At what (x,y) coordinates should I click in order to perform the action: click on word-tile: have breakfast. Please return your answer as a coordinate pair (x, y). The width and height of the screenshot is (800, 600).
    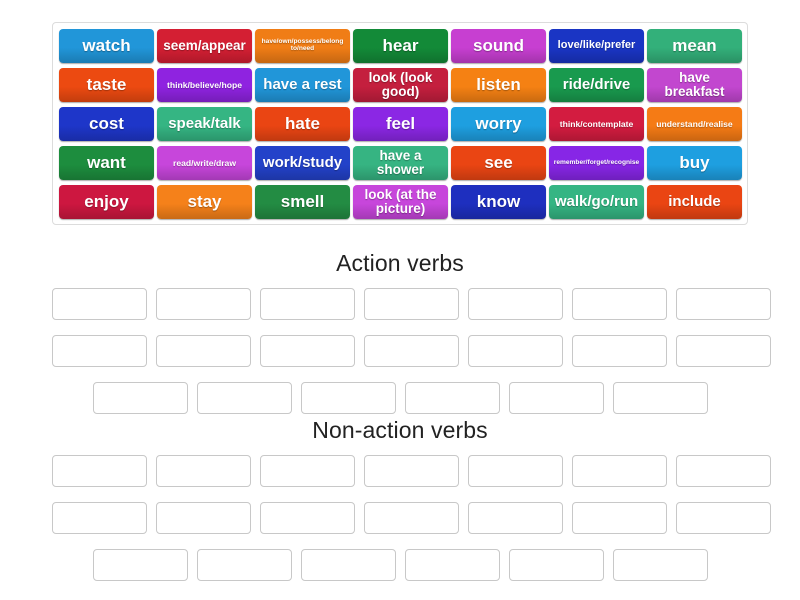
    Looking at the image, I should click on (694, 85).